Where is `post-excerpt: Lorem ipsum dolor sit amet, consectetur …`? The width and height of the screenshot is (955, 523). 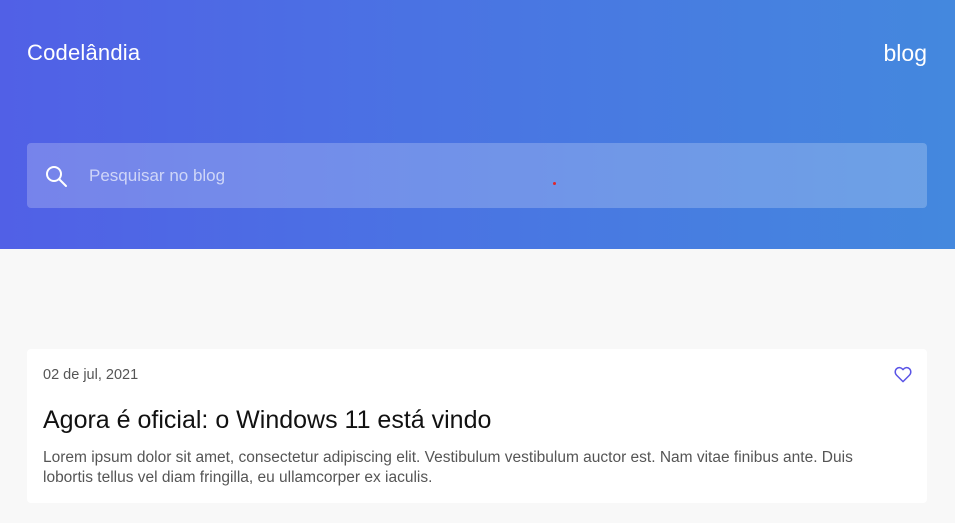
post-excerpt: Lorem ipsum dolor sit amet, consectetur … is located at coordinates (448, 467).